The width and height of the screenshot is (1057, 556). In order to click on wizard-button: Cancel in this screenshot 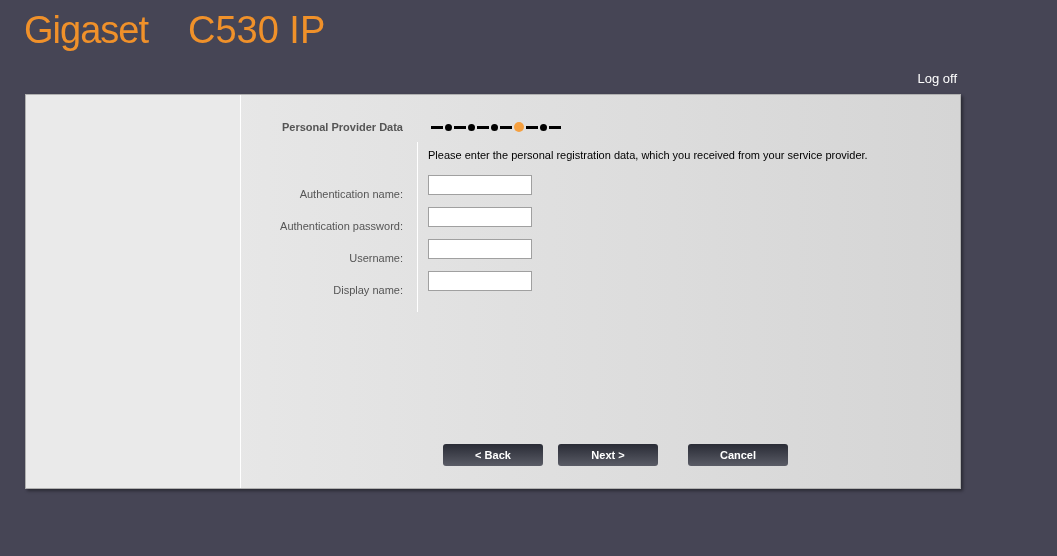, I will do `click(738, 455)`.